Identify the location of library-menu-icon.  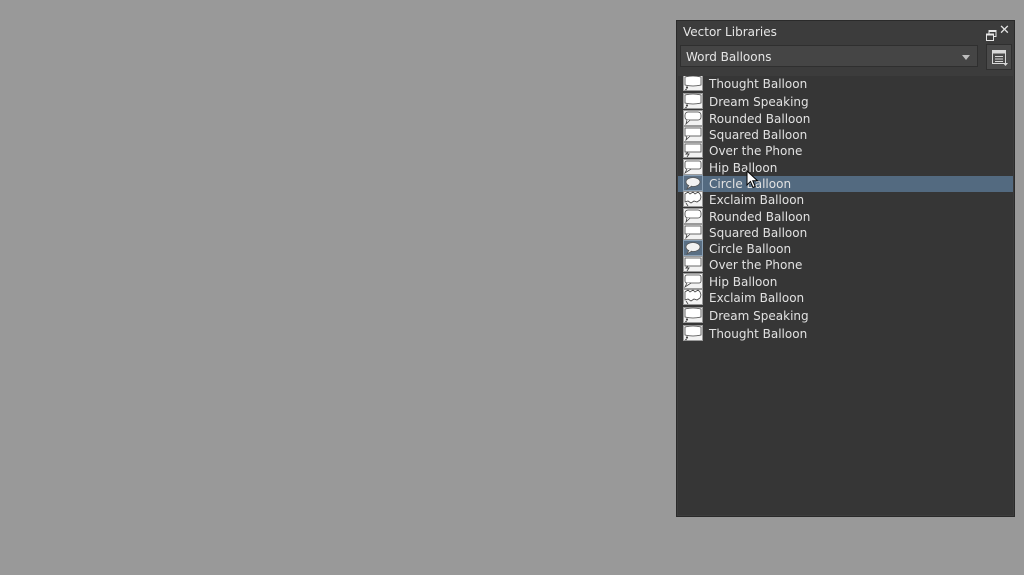
(1000, 58).